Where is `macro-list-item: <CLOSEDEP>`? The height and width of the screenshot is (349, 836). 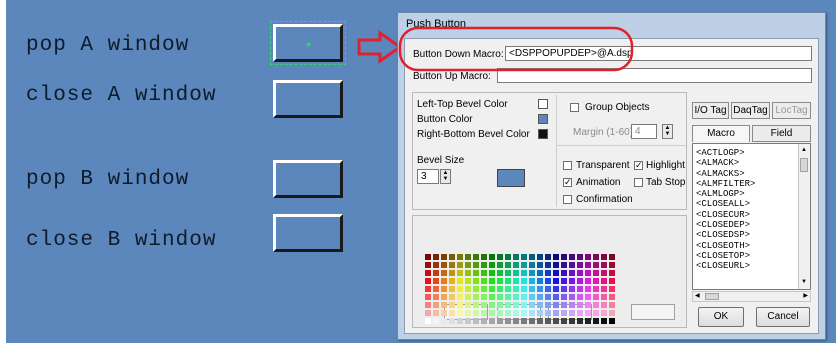
macro-list-item: <CLOSEDEP> is located at coordinates (746, 225).